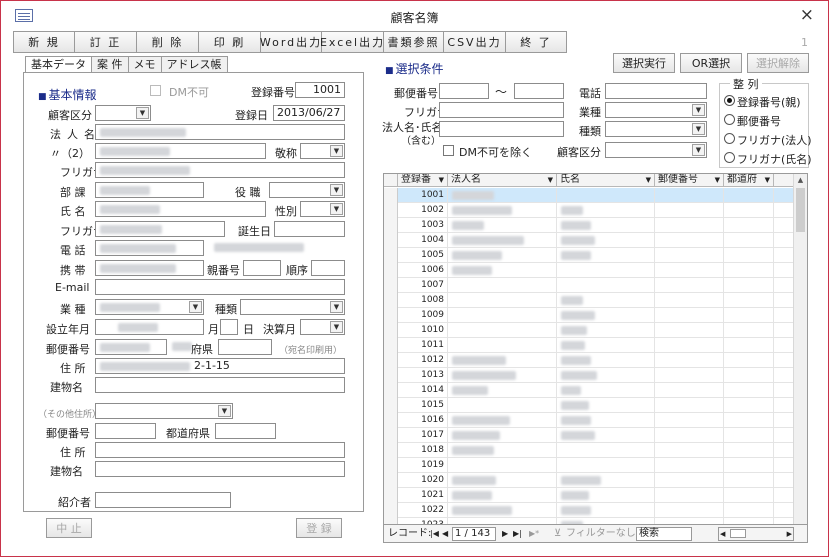 The height and width of the screenshot is (557, 829). Describe the element at coordinates (589, 405) in the screenshot. I see `table-row: 1015` at that location.